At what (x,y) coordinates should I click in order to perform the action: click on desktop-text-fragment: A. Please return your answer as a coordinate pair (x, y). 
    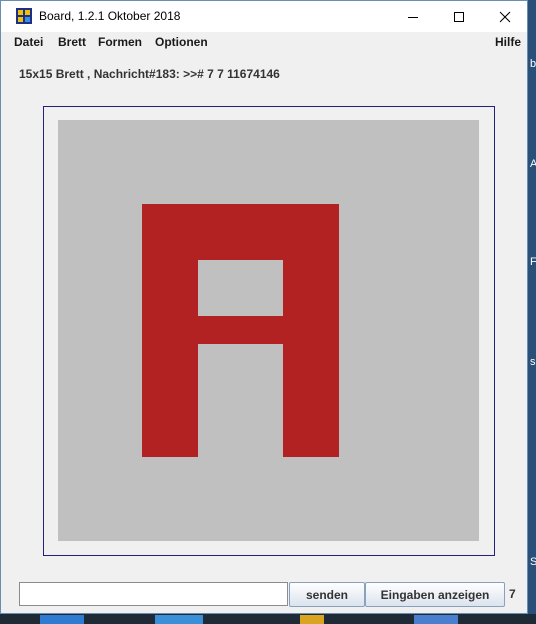
    Looking at the image, I should click on (533, 164).